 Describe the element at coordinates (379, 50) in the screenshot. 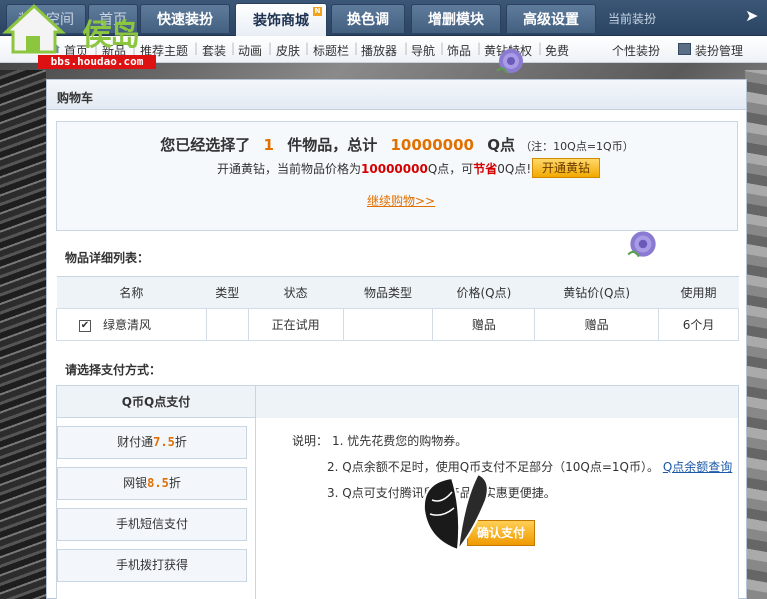

I see `subnav-player: 播放器` at that location.